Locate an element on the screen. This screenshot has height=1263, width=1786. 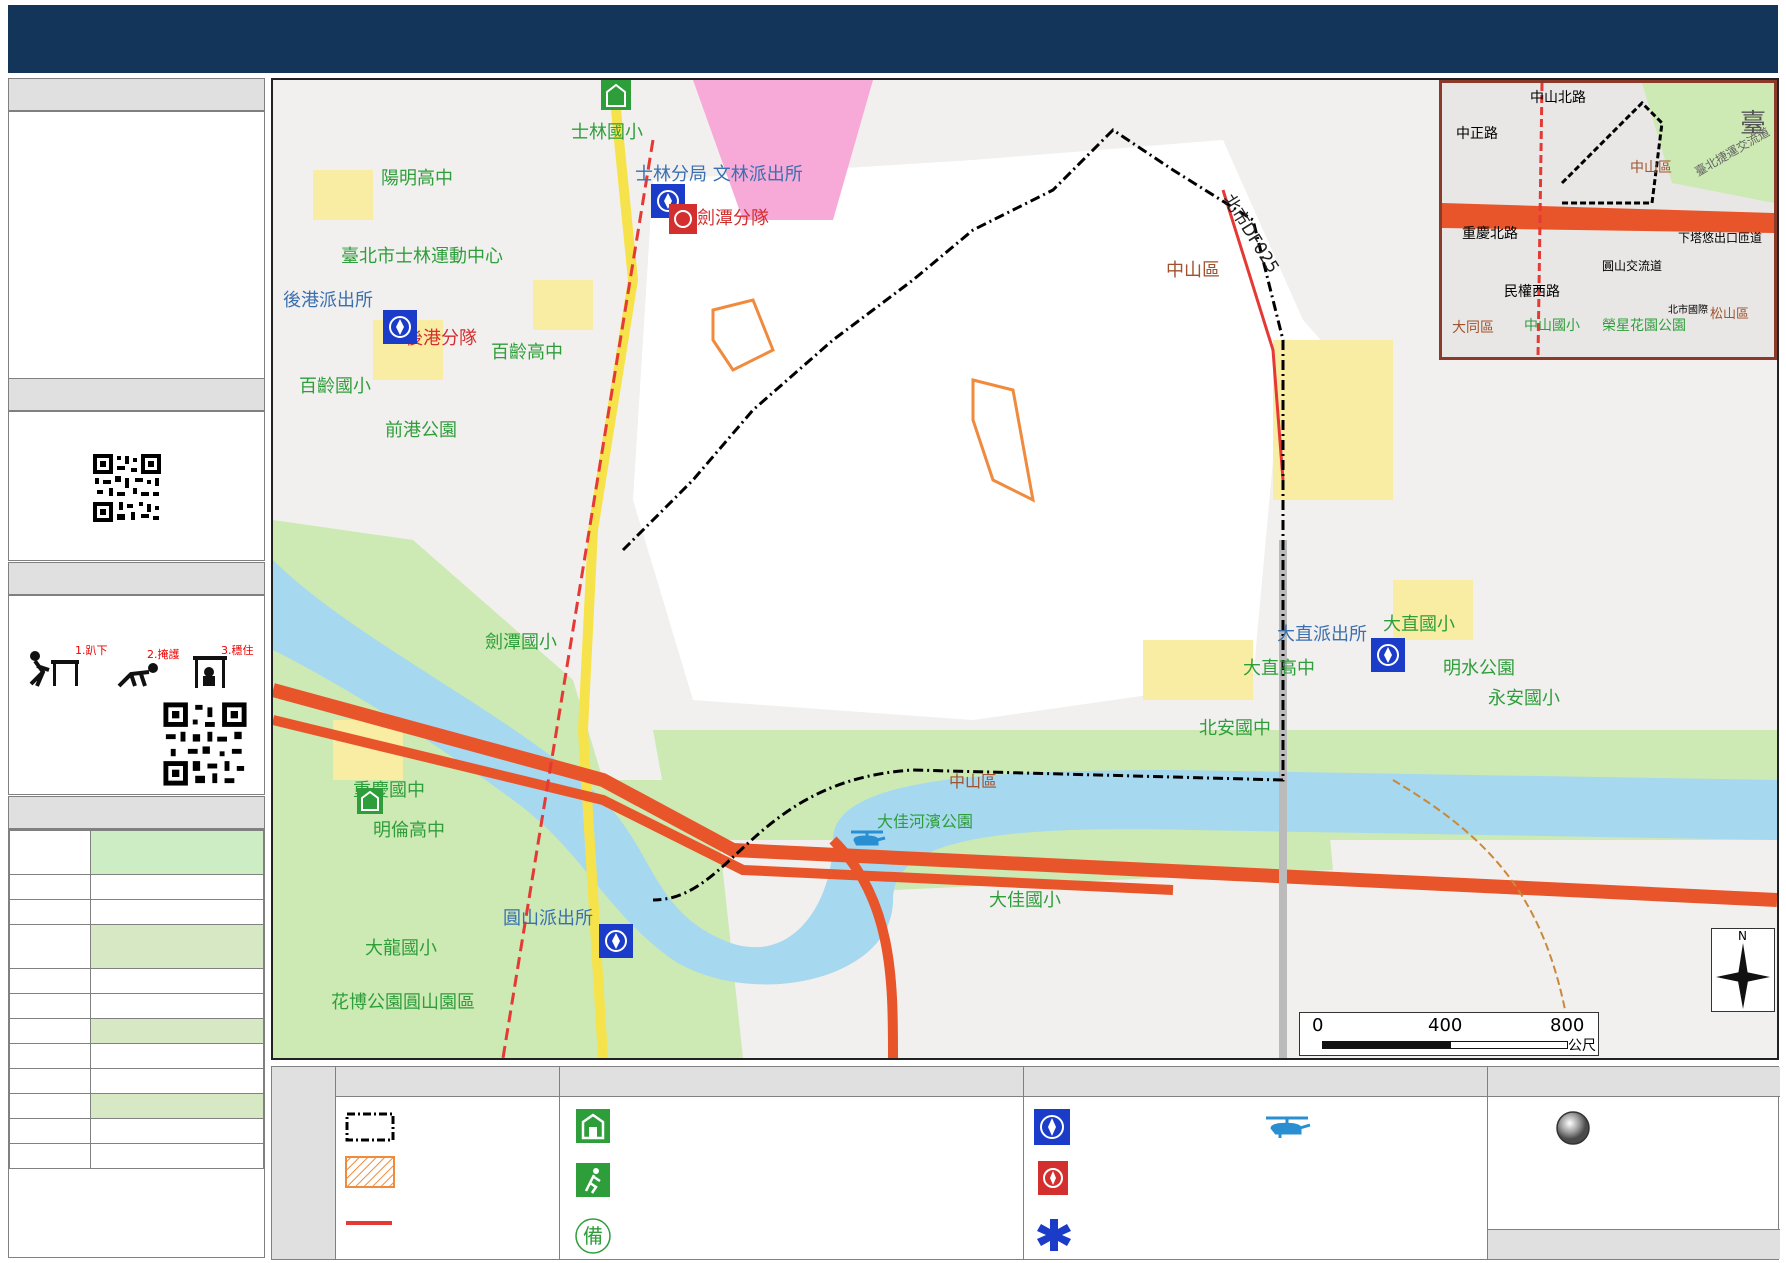
police-label: 大直派出所 is located at coordinates (1322, 633).